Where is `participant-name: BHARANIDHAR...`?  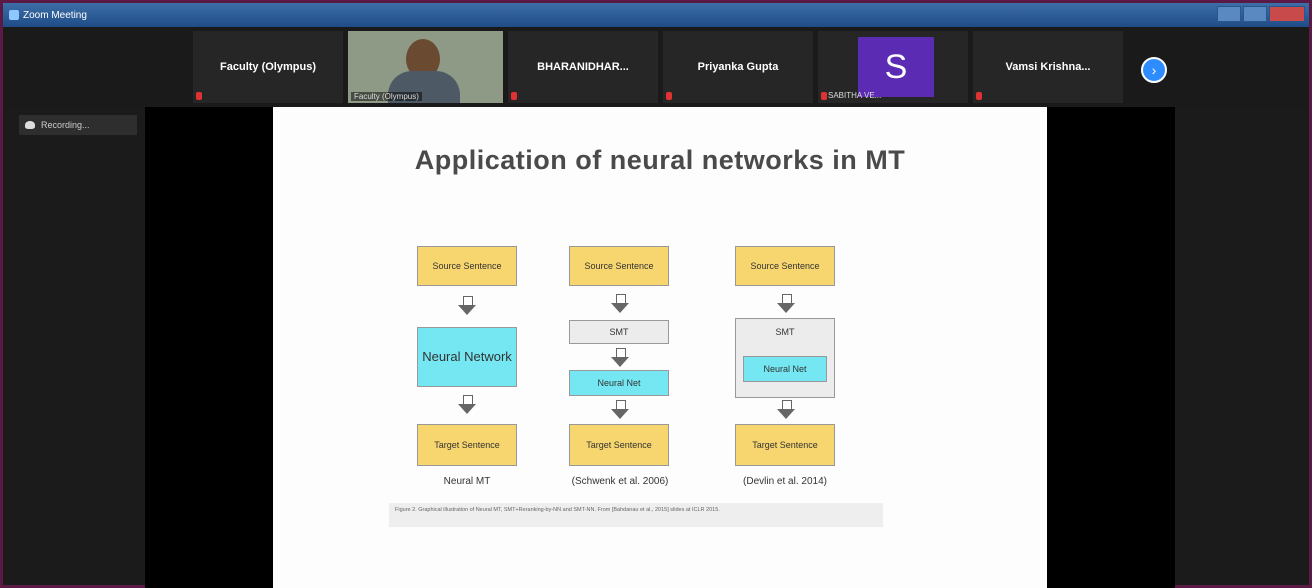
participant-name: BHARANIDHAR... is located at coordinates (583, 67).